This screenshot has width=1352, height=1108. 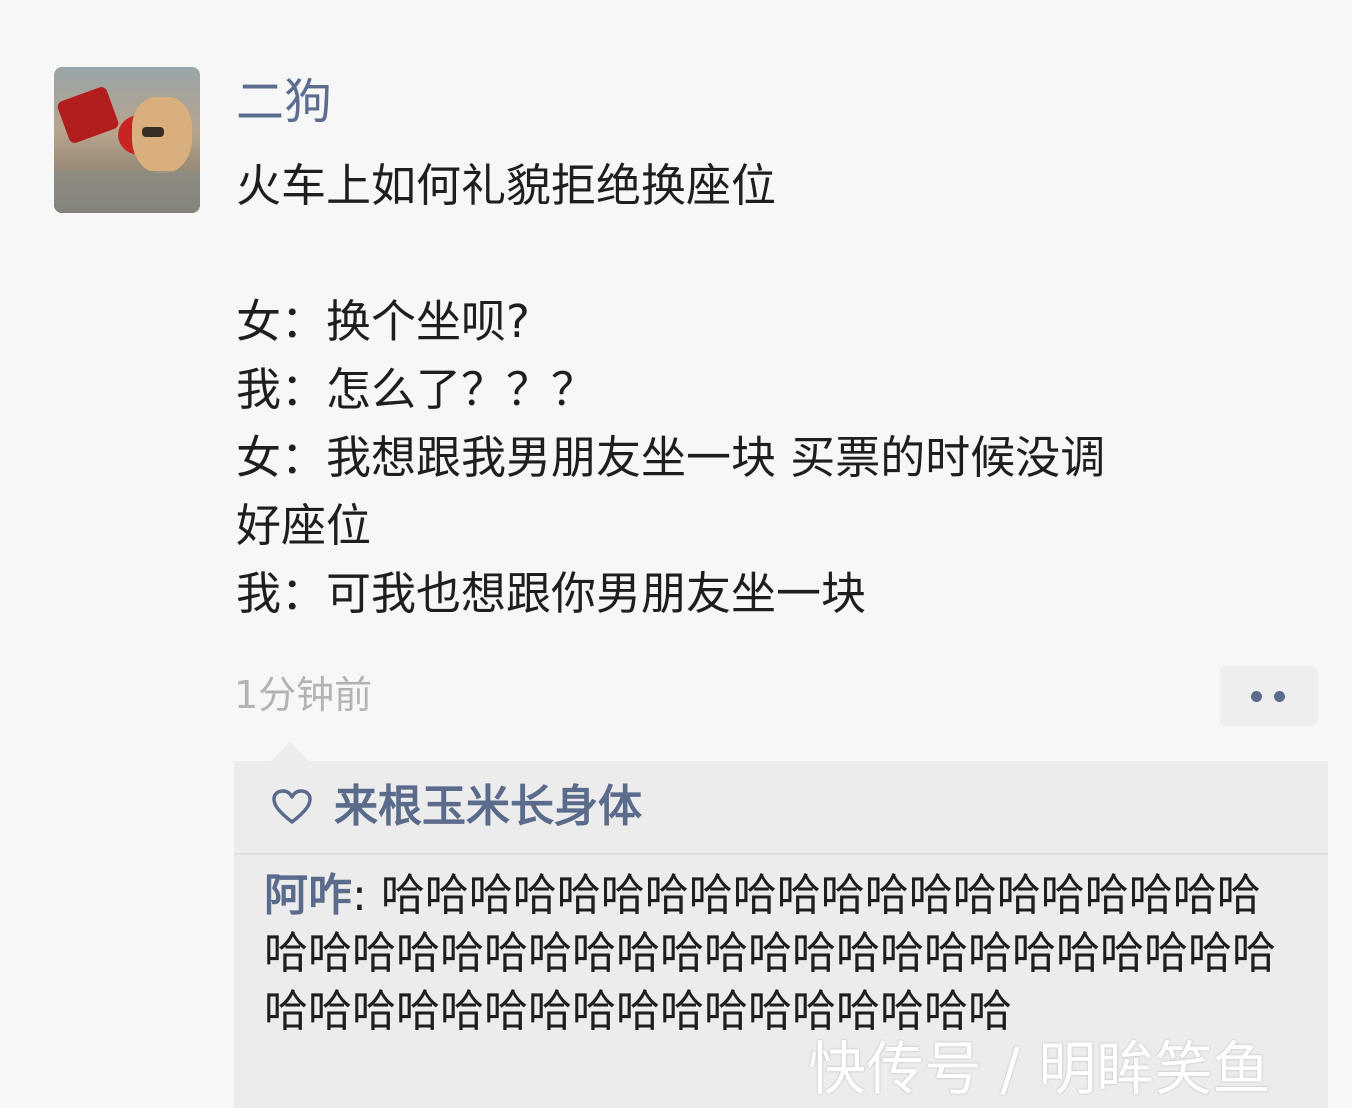 I want to click on post-line-title: 火车上如何礼貌拒绝换座位, so click(x=506, y=185).